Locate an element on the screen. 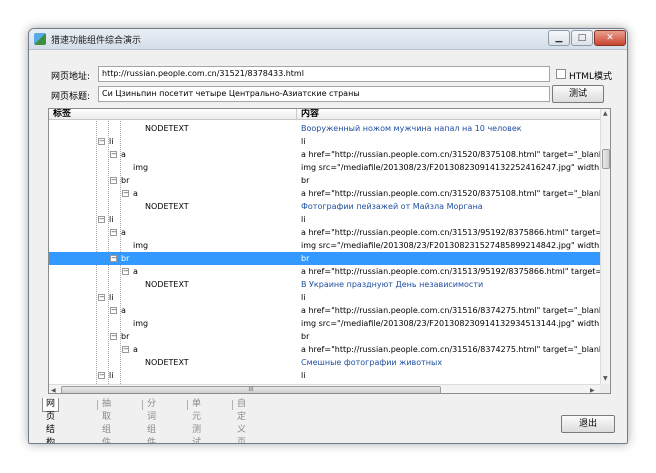 The image size is (656, 473). horizontal-scroll-thumb: III is located at coordinates (251, 389).